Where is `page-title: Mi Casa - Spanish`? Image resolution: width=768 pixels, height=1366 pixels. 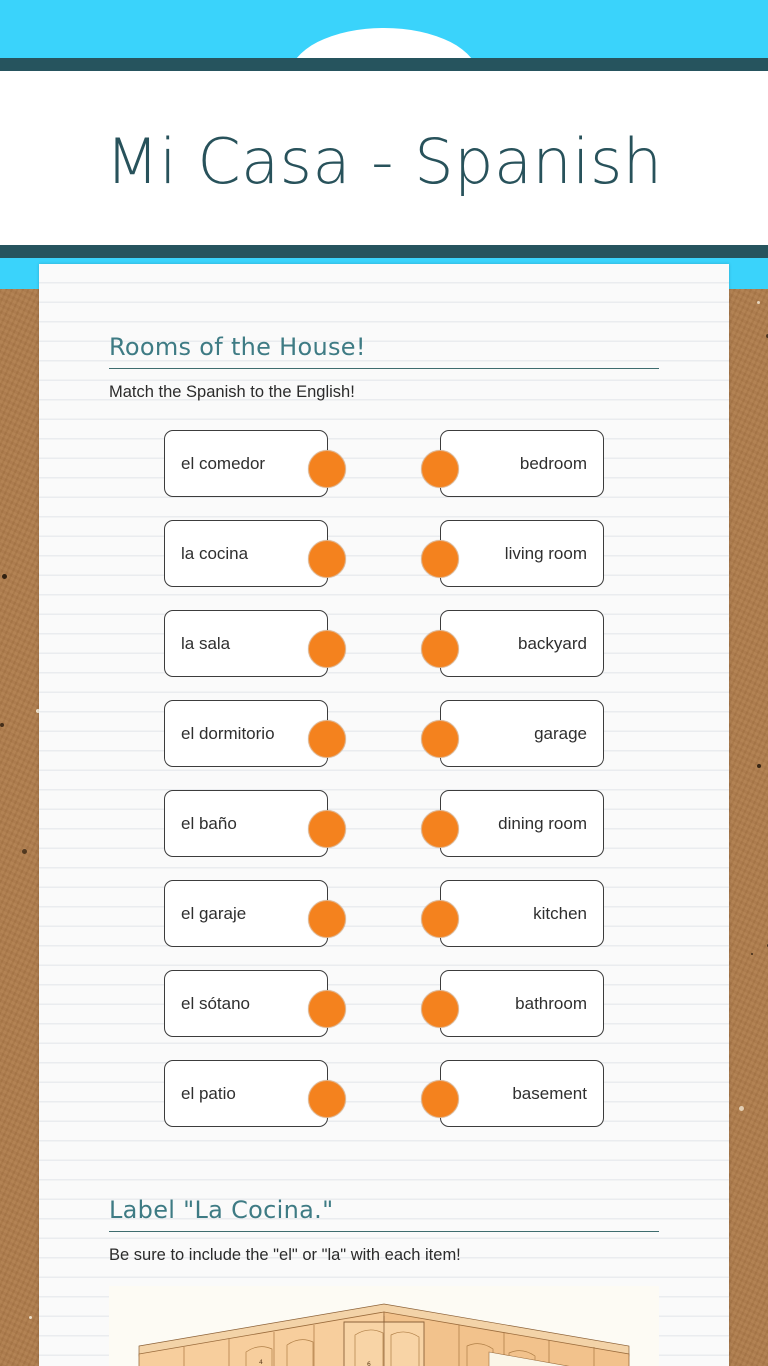
page-title: Mi Casa - Spanish is located at coordinates (384, 161).